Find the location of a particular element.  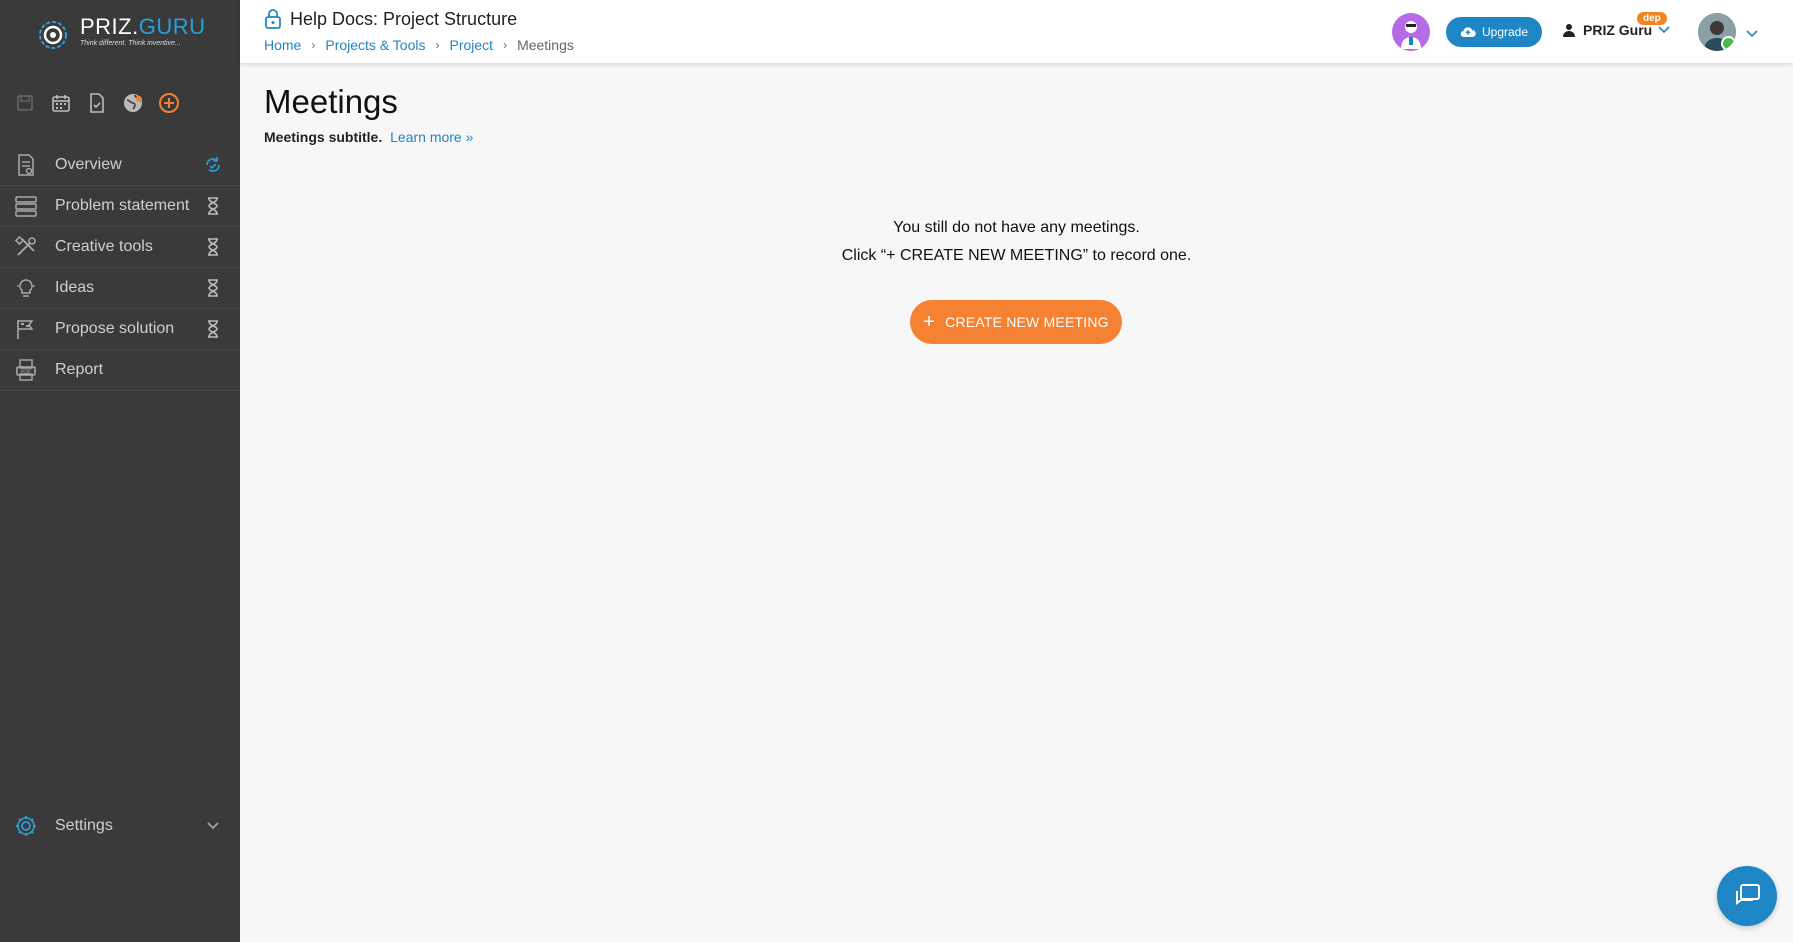

sidebar-item-label: Propose solution is located at coordinates (115, 328).